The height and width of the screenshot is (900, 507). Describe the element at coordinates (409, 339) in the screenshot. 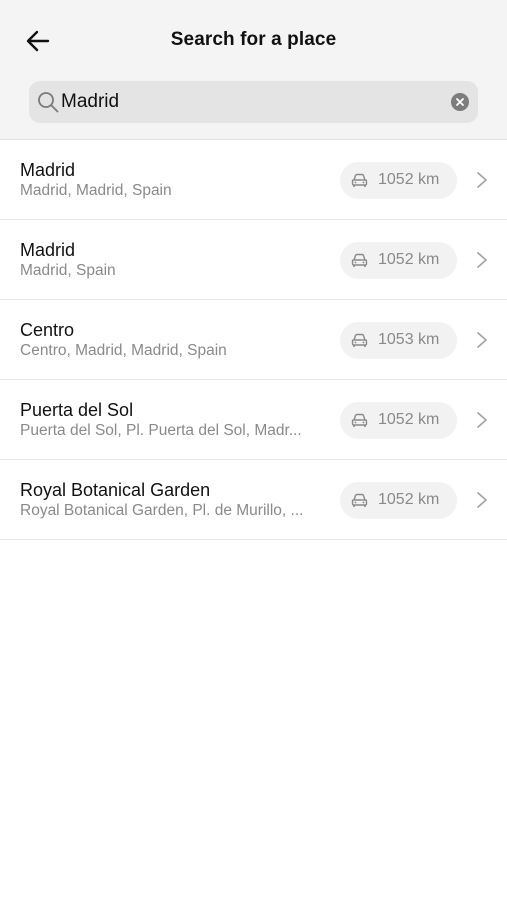

I see `distance-text: 1053 km` at that location.